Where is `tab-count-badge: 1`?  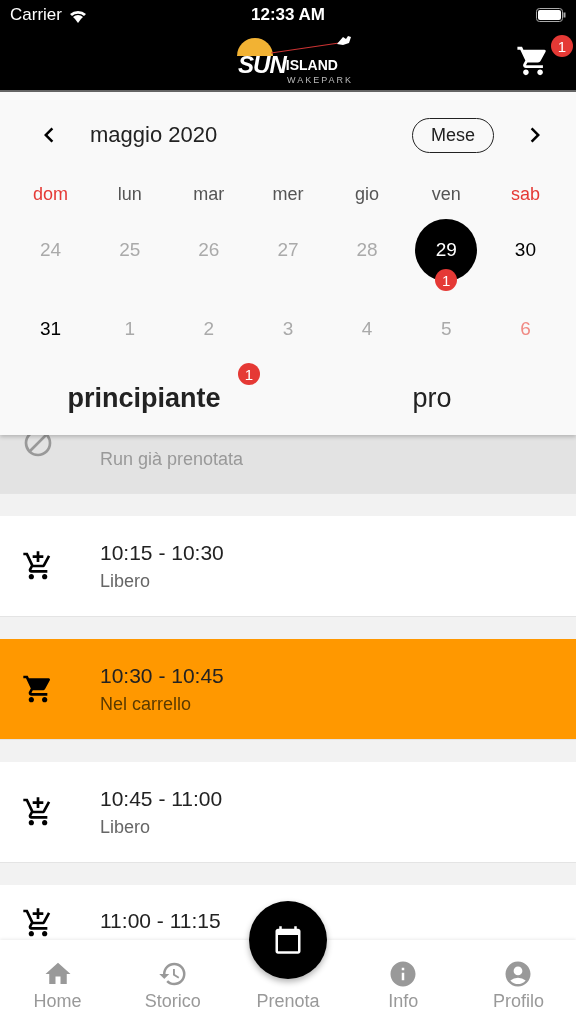 tab-count-badge: 1 is located at coordinates (249, 374).